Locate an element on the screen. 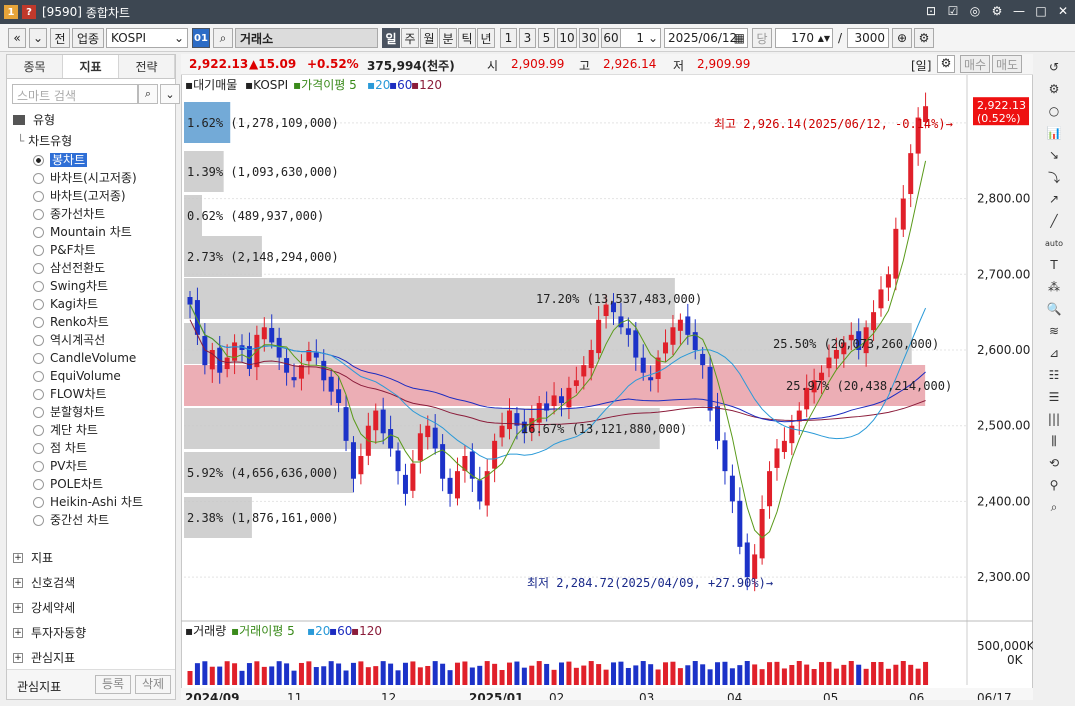 This screenshot has width=1075, height=706. period-spin: 1 ⌄ is located at coordinates (639, 38).